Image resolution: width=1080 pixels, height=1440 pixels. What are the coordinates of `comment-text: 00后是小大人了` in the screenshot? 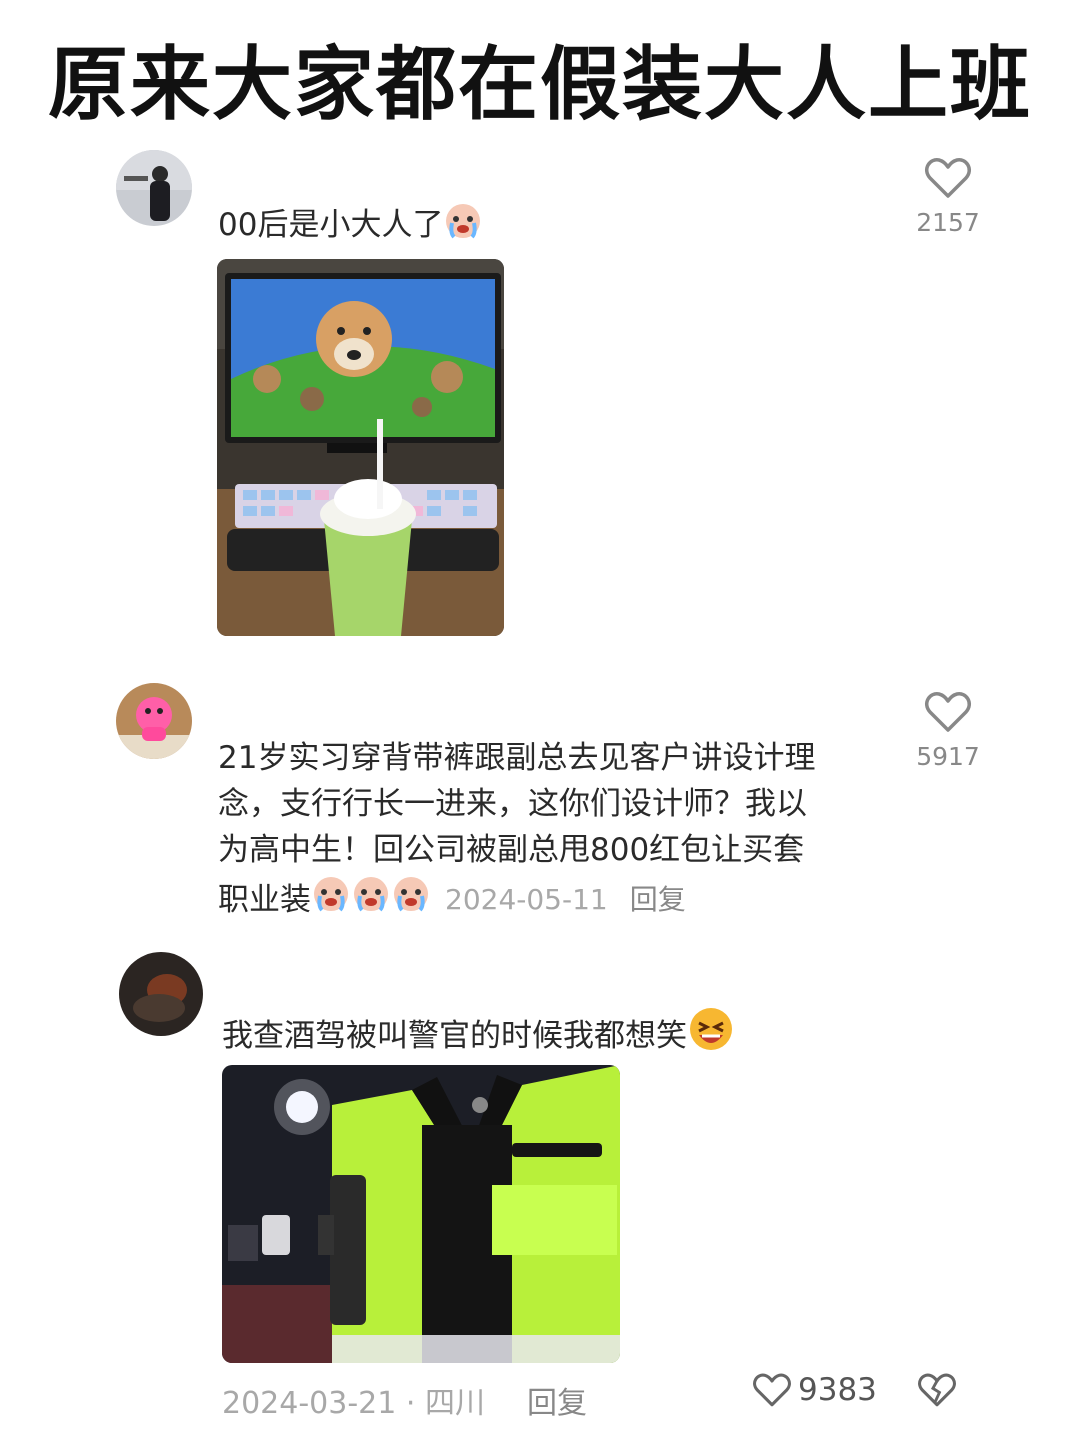 It's located at (350, 226).